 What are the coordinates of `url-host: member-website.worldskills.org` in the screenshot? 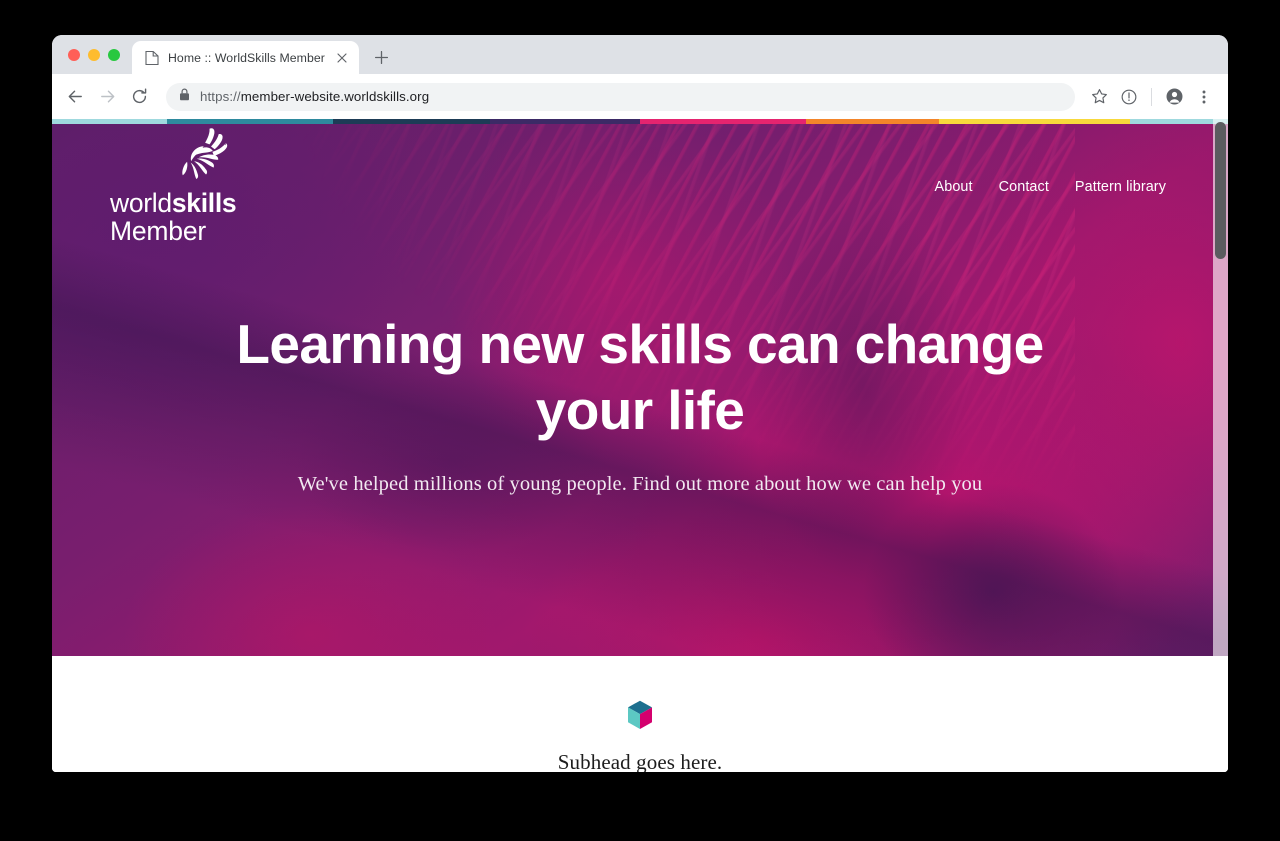 It's located at (335, 96).